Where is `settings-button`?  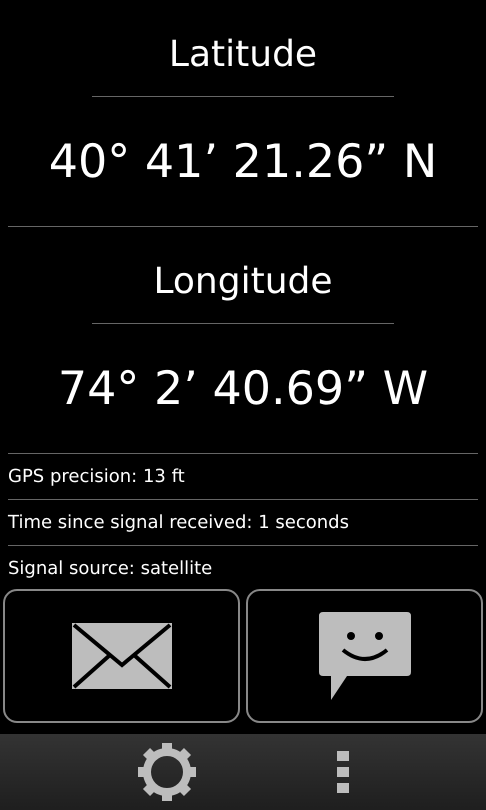
settings-button is located at coordinates (167, 772).